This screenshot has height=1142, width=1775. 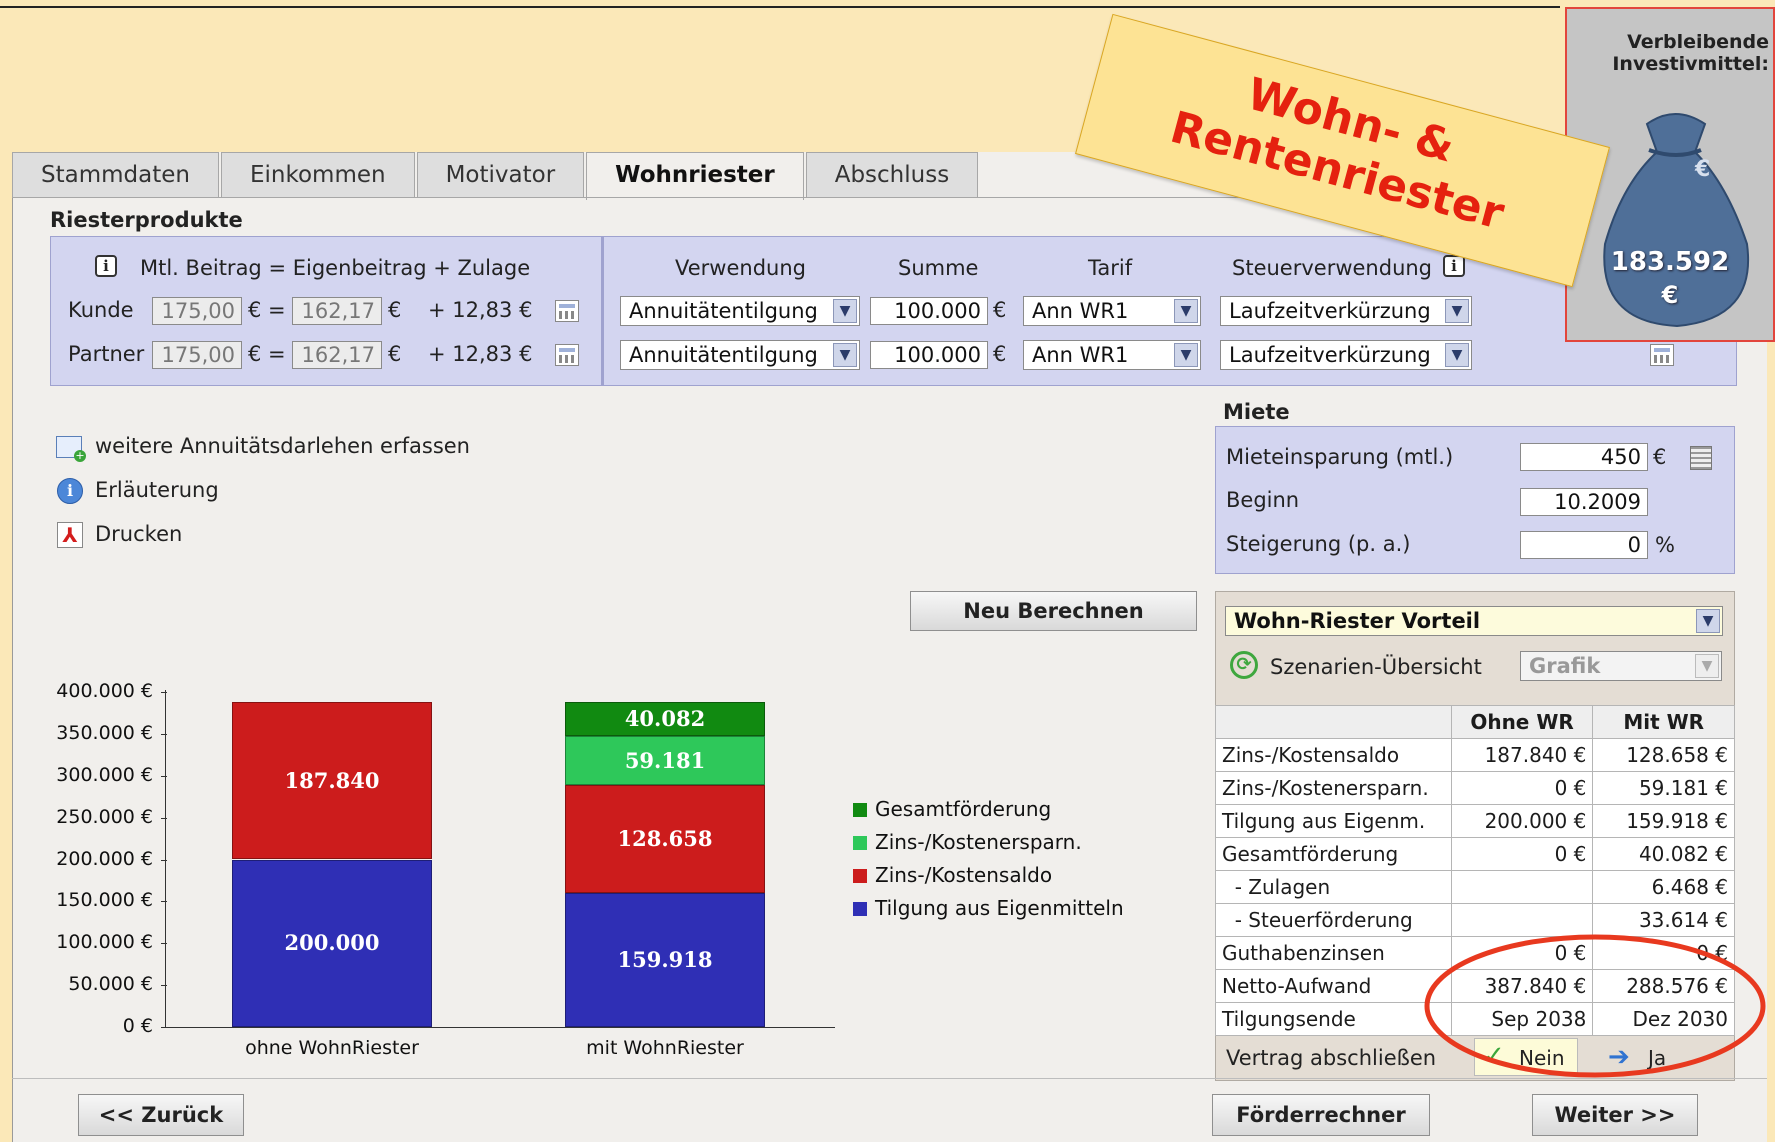 I want to click on beginn-label: Beginn, so click(x=1263, y=500).